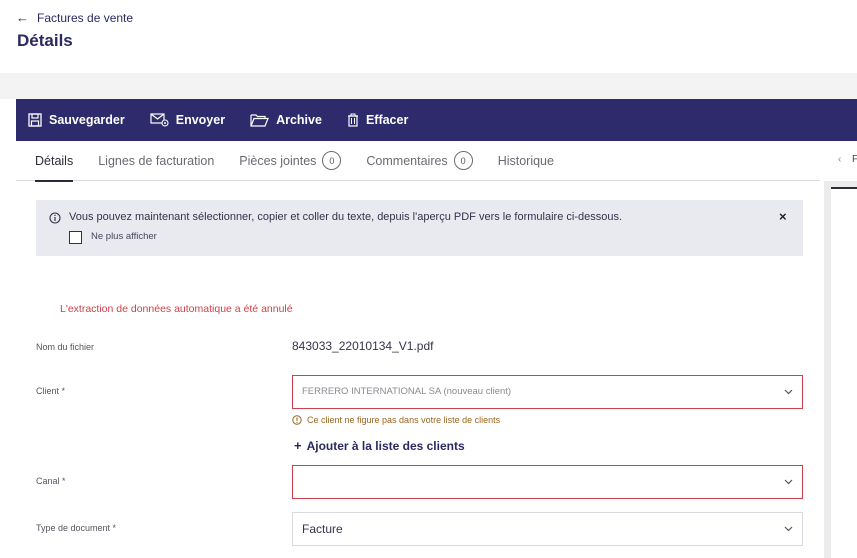  What do you see at coordinates (387, 120) in the screenshot?
I see `delete-button-label: Effacer` at bounding box center [387, 120].